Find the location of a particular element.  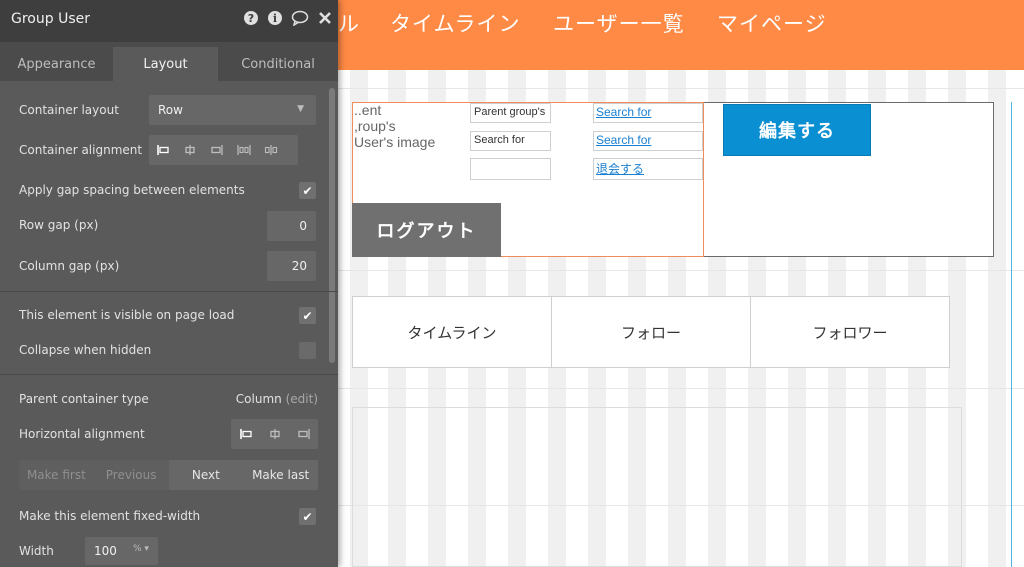

withdraw-link: 退会する is located at coordinates (648, 169).